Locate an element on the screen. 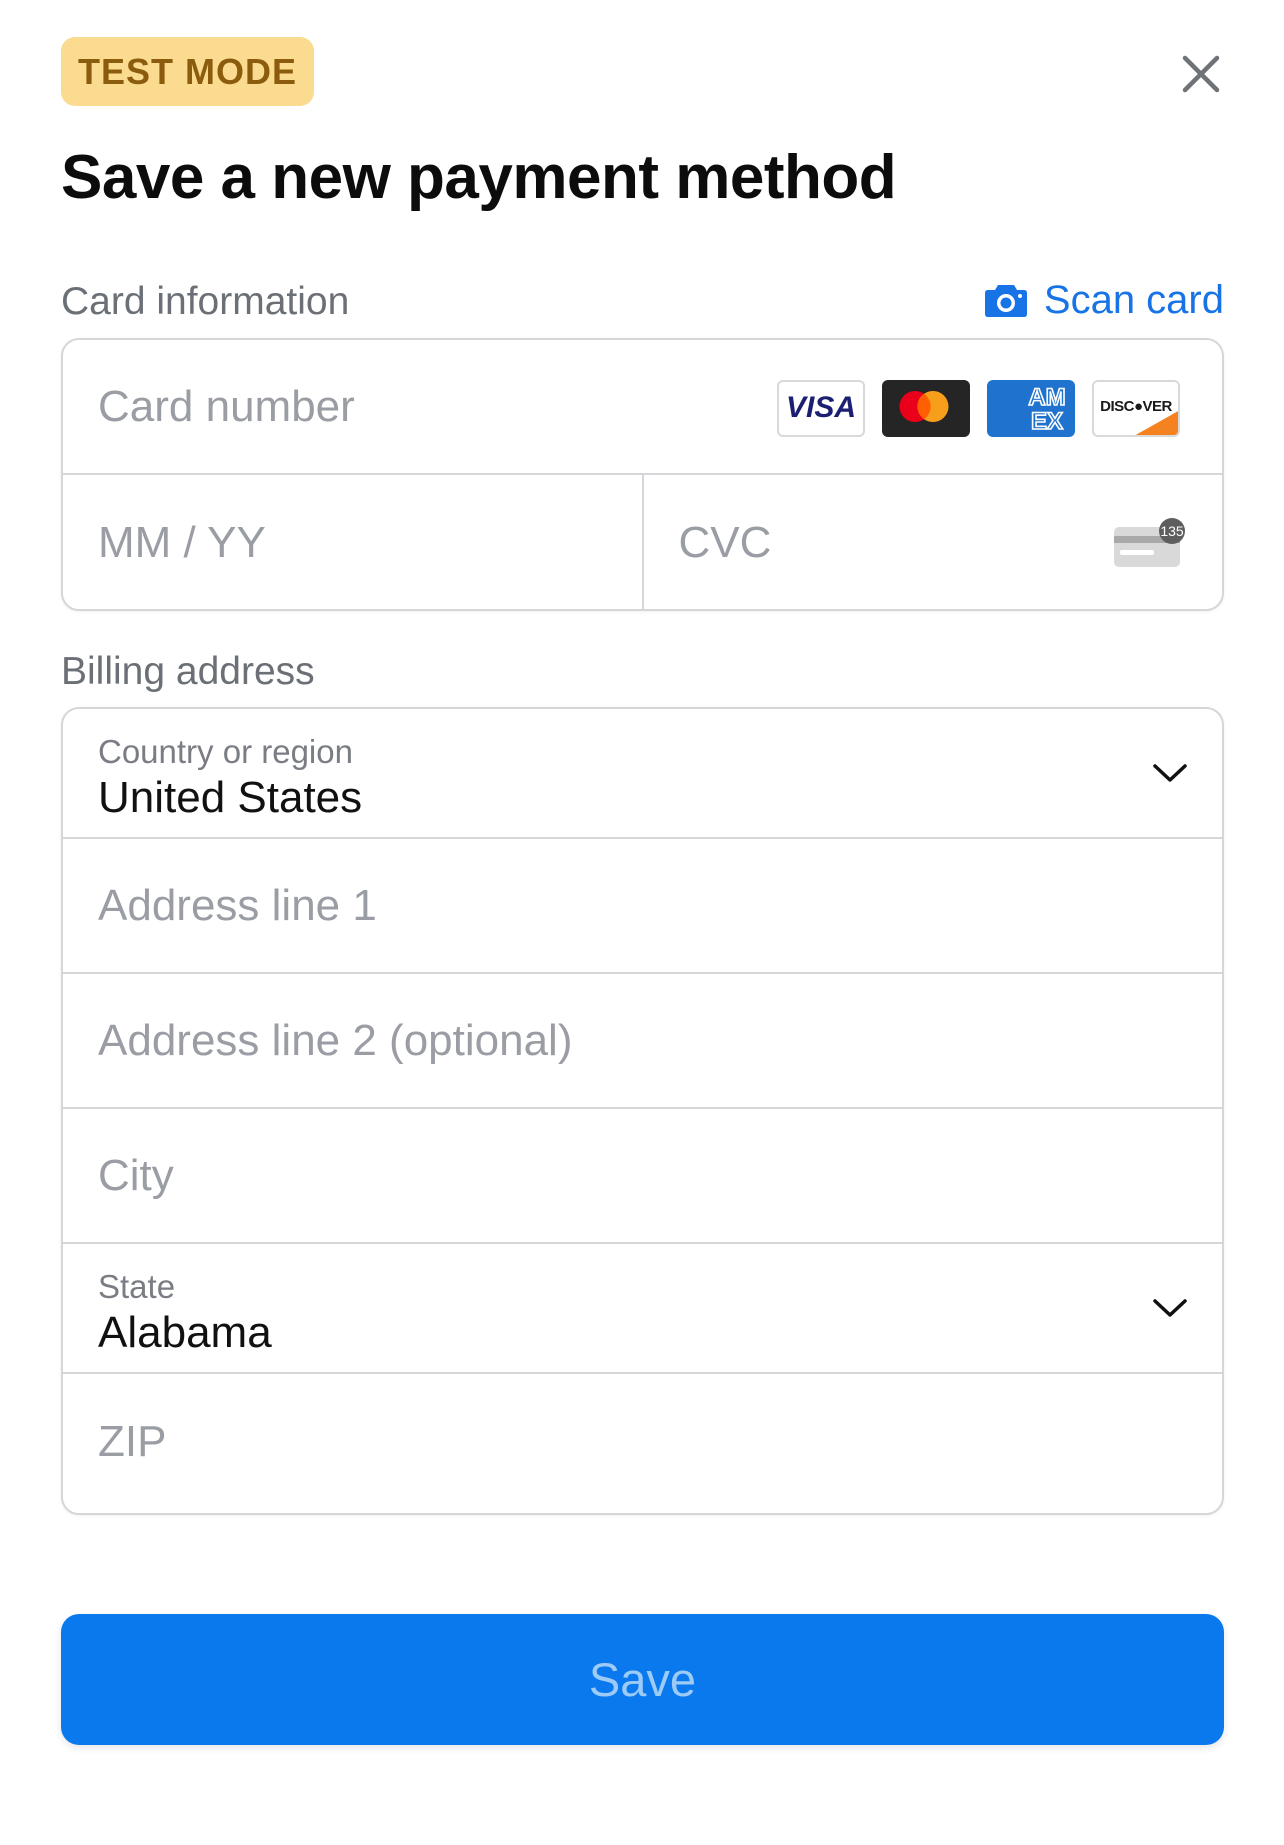 The width and height of the screenshot is (1284, 1845). state-value: Alabama is located at coordinates (185, 1332).